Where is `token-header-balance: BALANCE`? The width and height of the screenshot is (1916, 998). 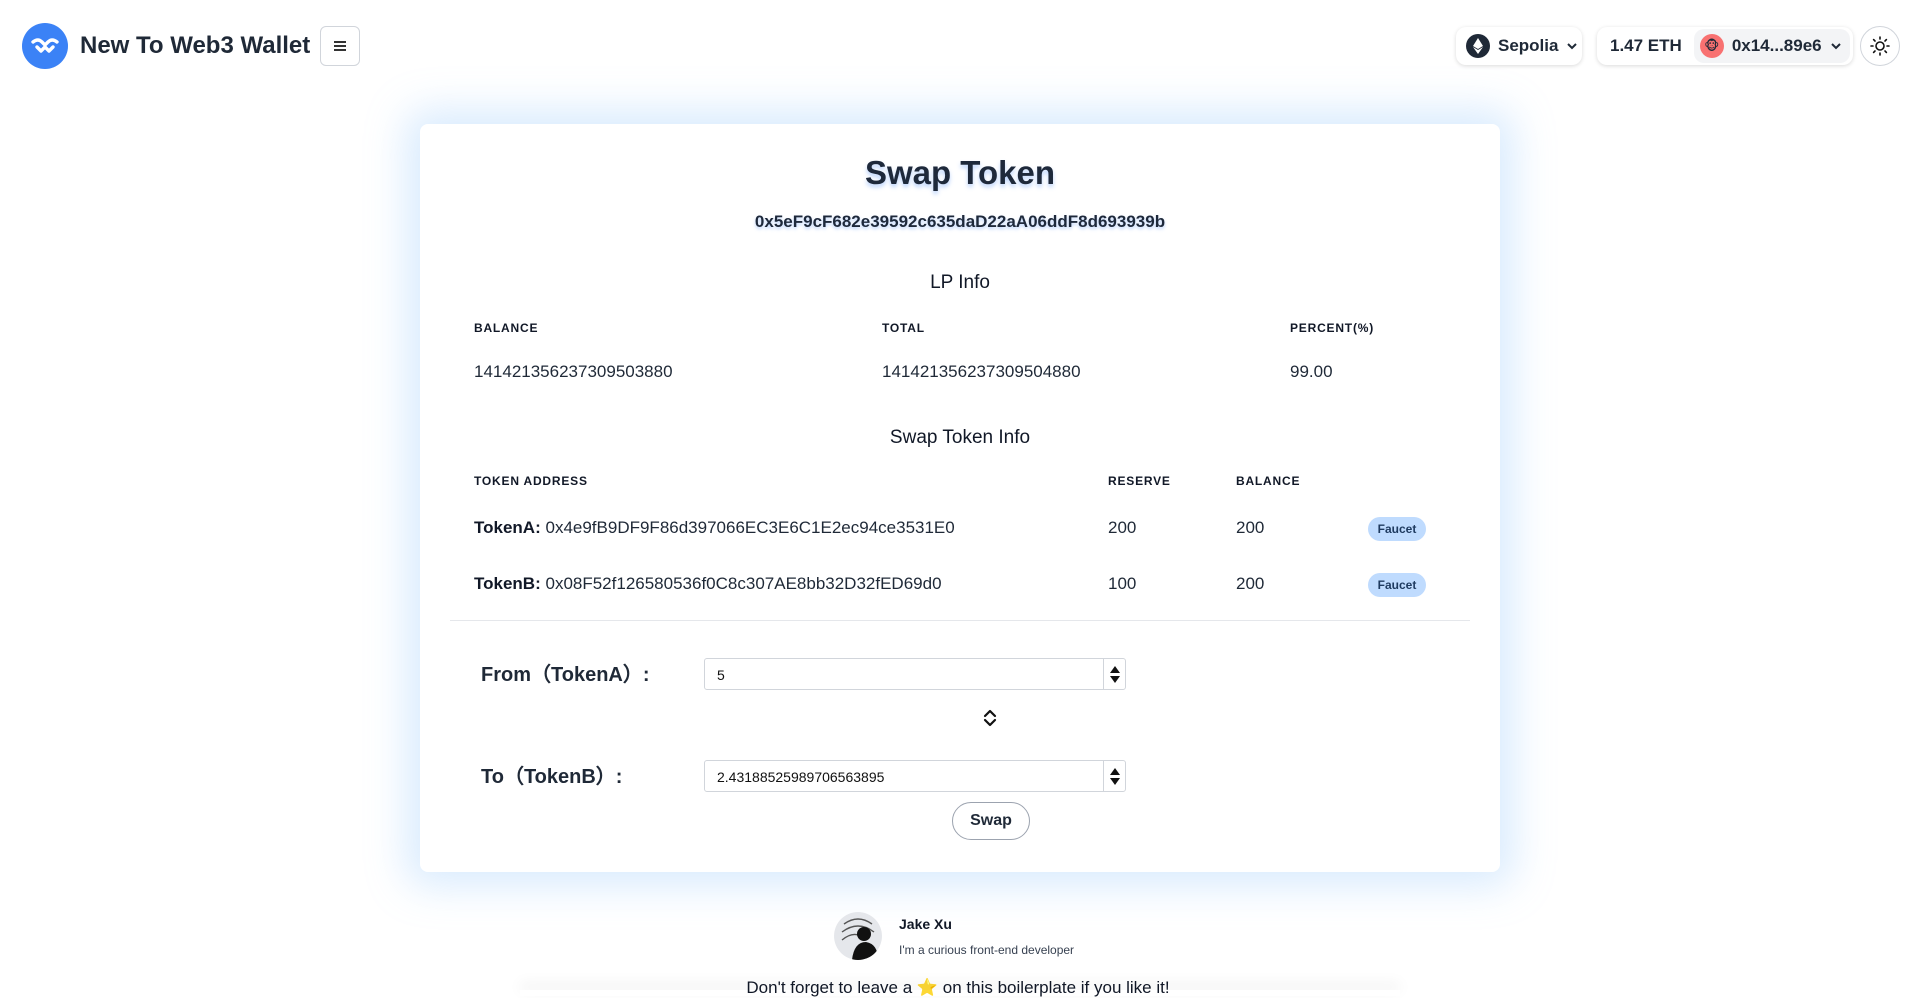 token-header-balance: BALANCE is located at coordinates (1268, 481).